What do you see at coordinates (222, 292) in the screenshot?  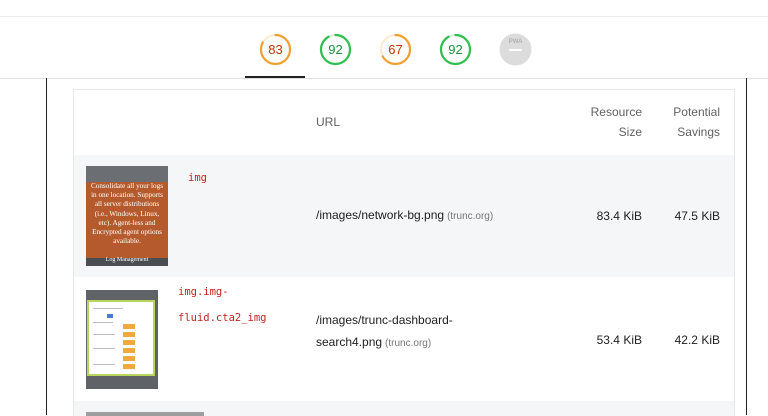 I see `selector-line: img.img-` at bounding box center [222, 292].